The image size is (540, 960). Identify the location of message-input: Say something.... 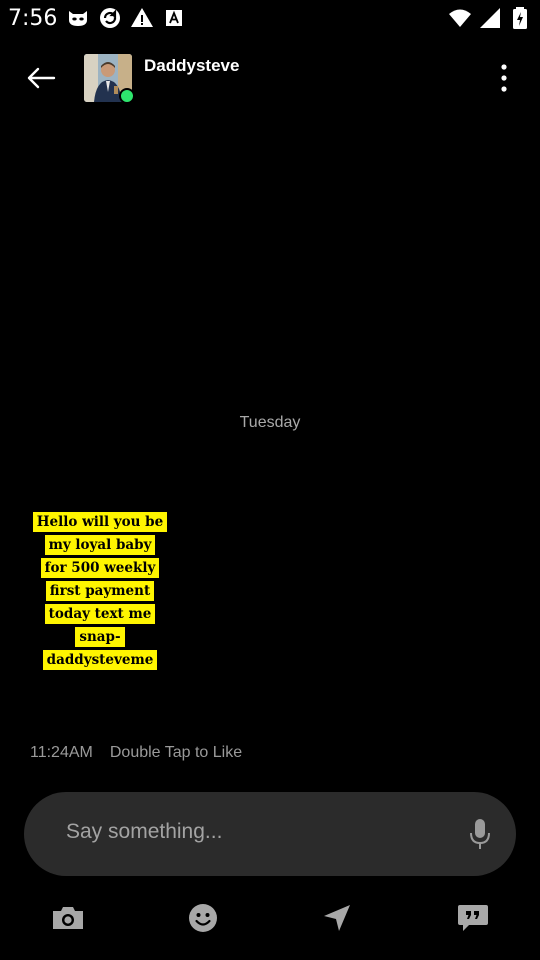
(256, 832).